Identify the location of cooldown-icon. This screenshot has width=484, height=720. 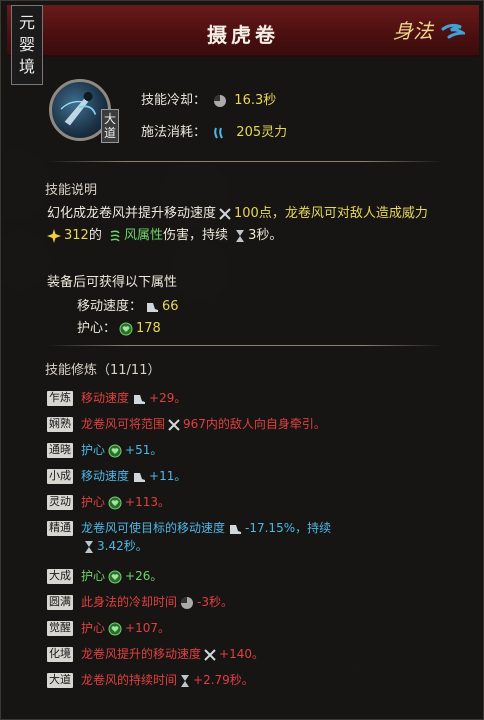
(220, 100).